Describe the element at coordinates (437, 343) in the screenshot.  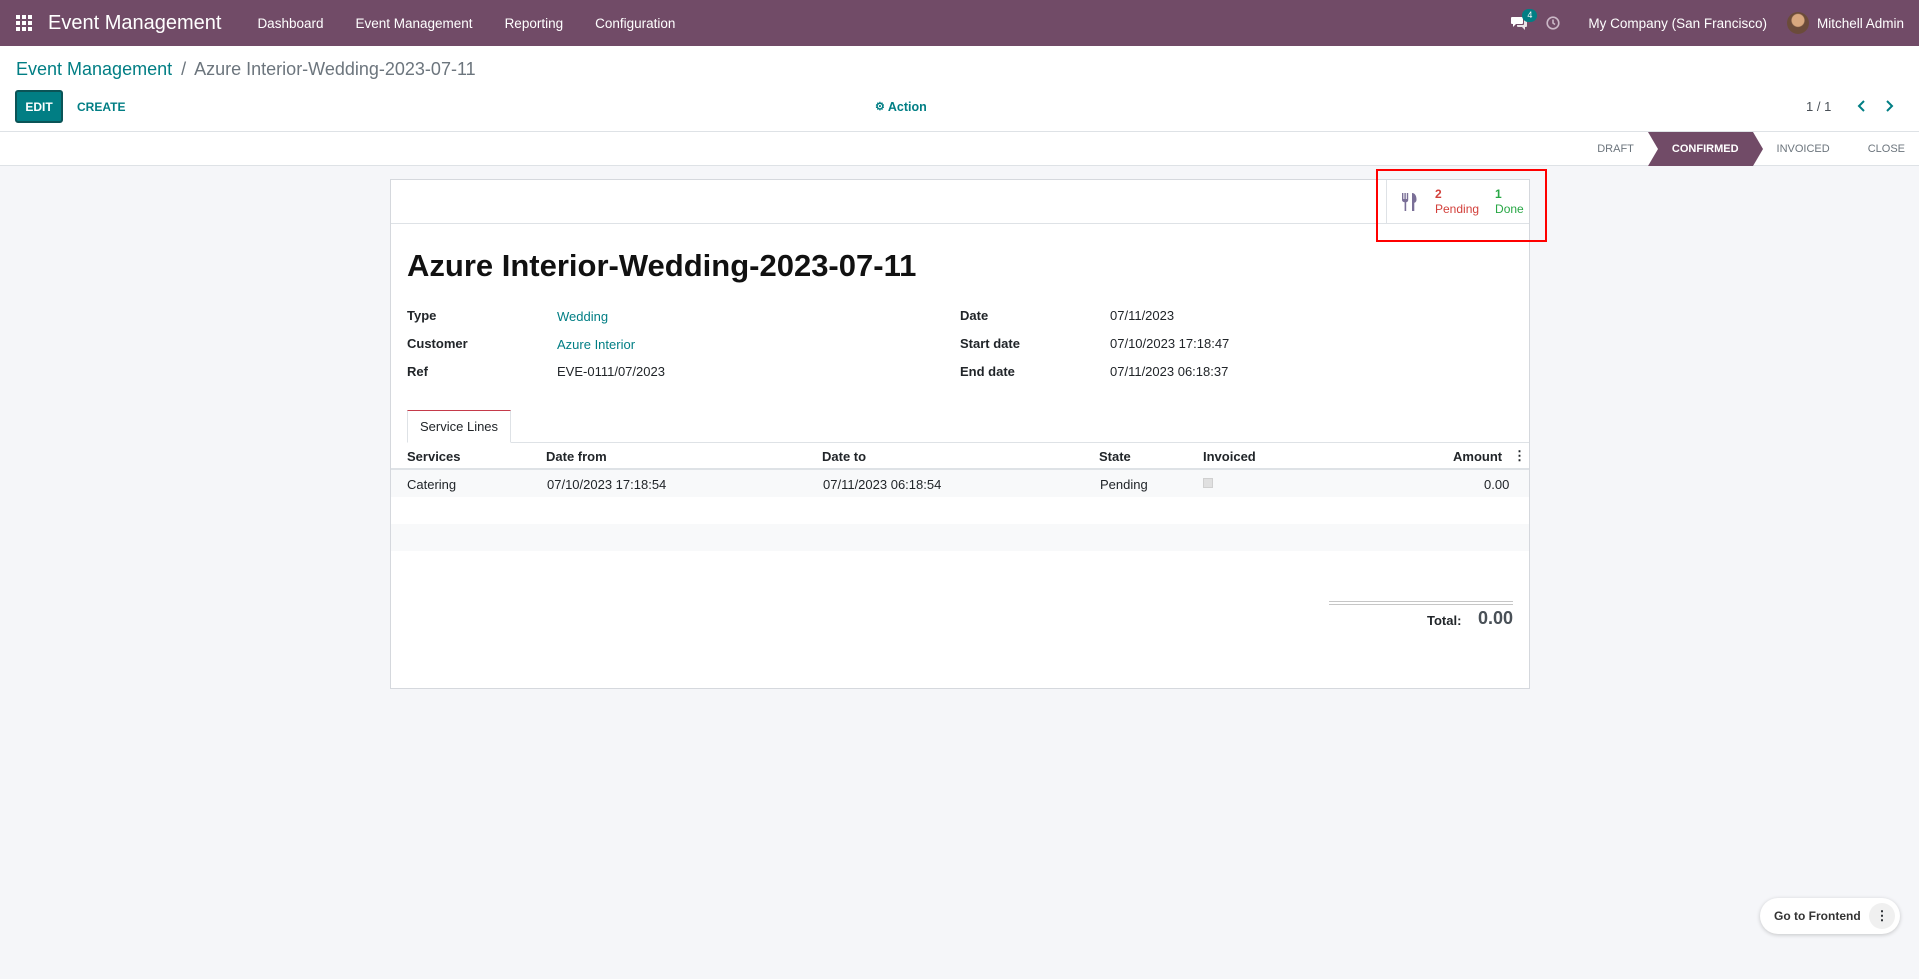
I see `customer-label: Customer` at that location.